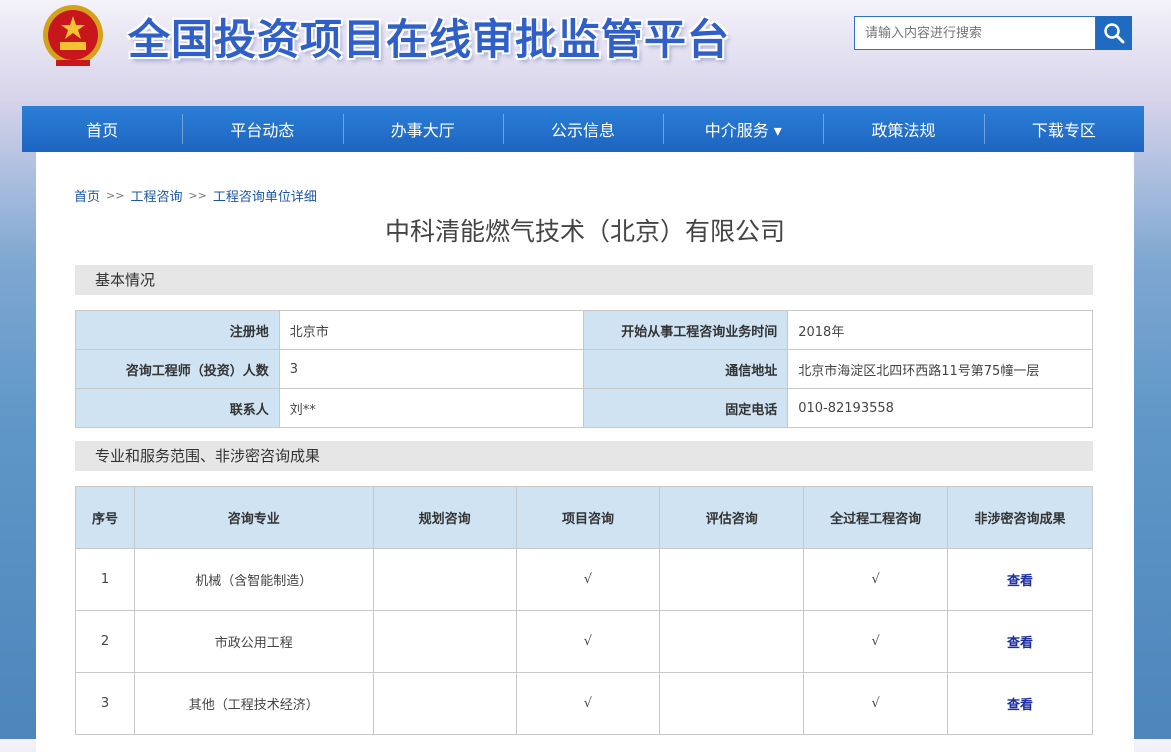 This screenshot has width=1171, height=752. I want to click on label-engineer-count: 咨询工程师（投资）人数, so click(177, 369).